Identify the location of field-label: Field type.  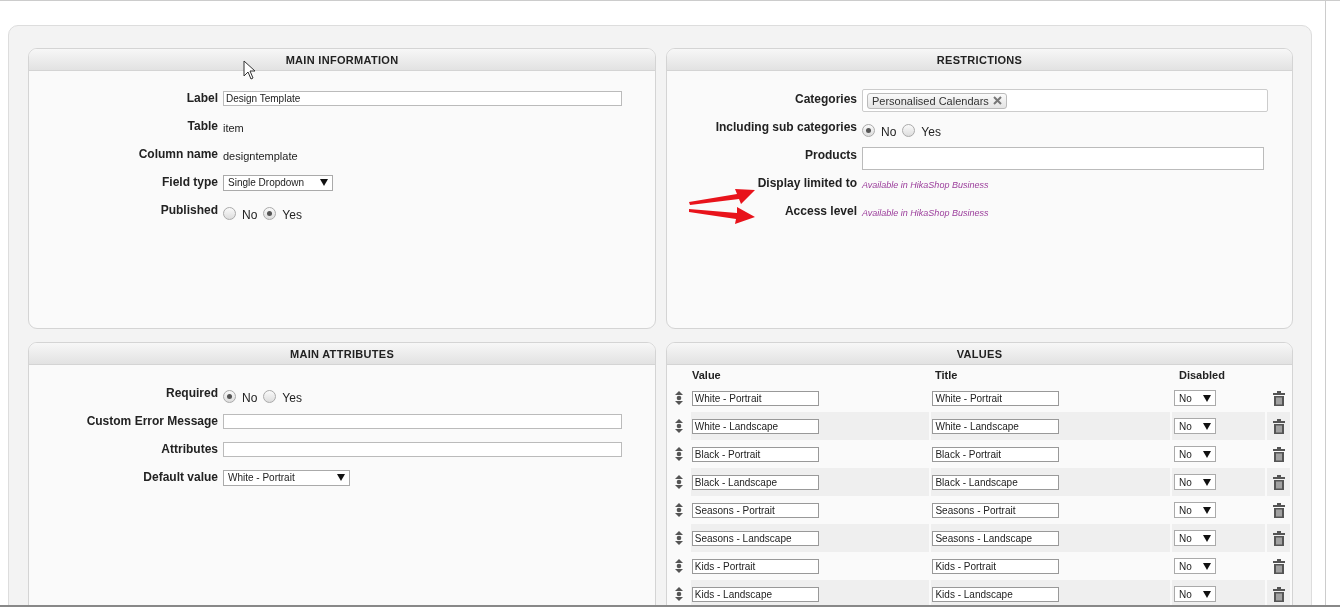
(190, 182).